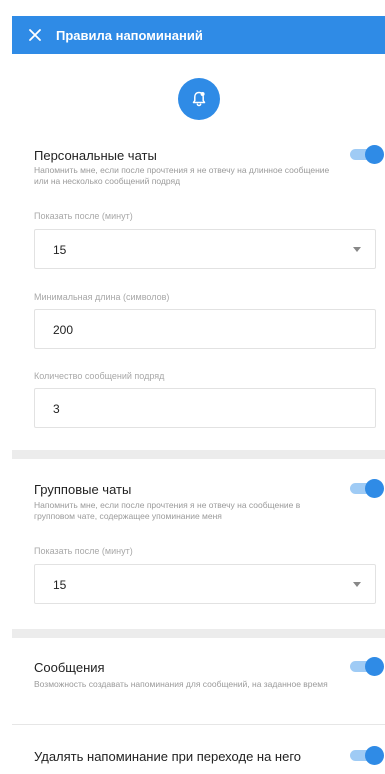 The image size is (385, 774). Describe the element at coordinates (205, 408) in the screenshot. I see `message-count-input: 3` at that location.